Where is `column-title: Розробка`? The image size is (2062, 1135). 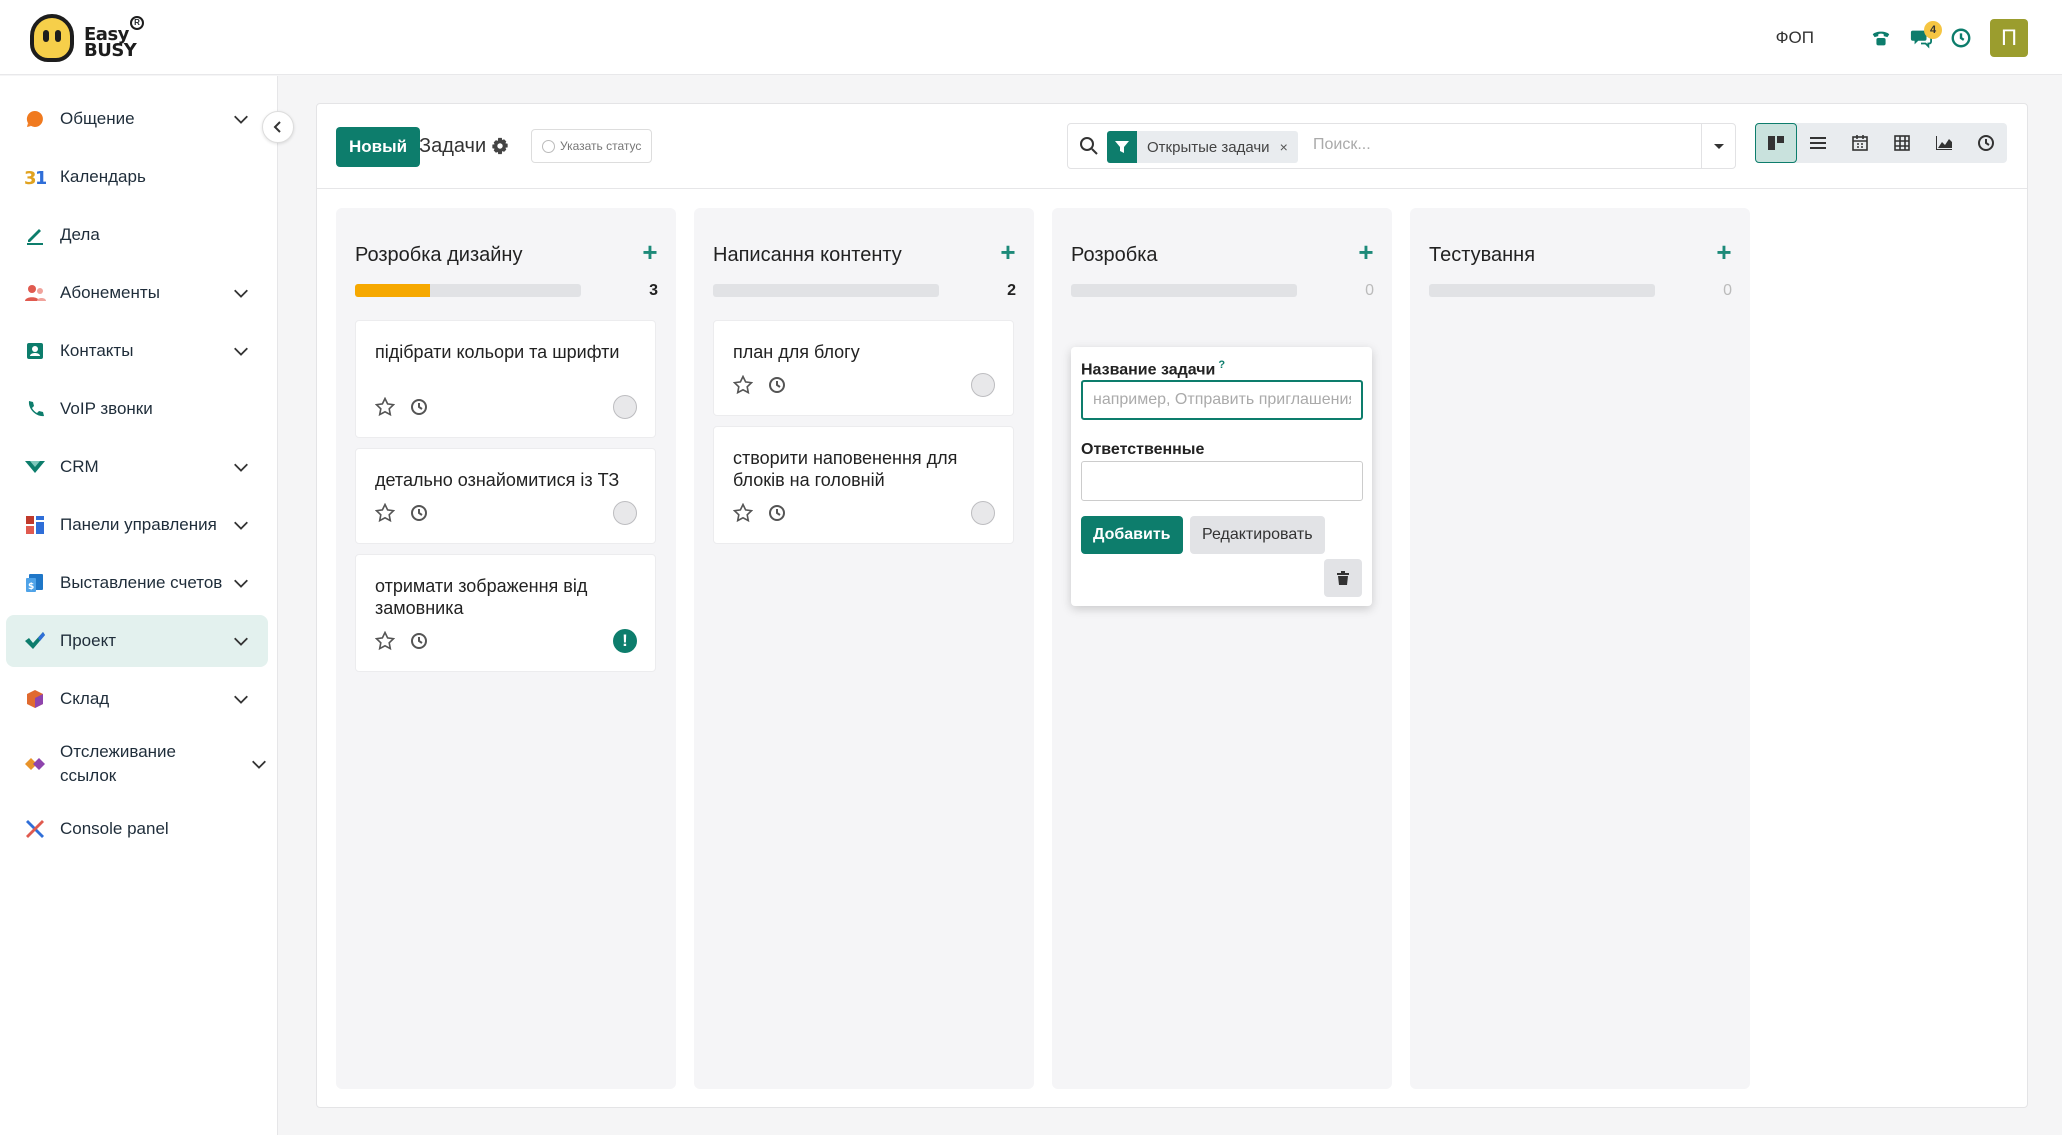 column-title: Розробка is located at coordinates (1114, 255).